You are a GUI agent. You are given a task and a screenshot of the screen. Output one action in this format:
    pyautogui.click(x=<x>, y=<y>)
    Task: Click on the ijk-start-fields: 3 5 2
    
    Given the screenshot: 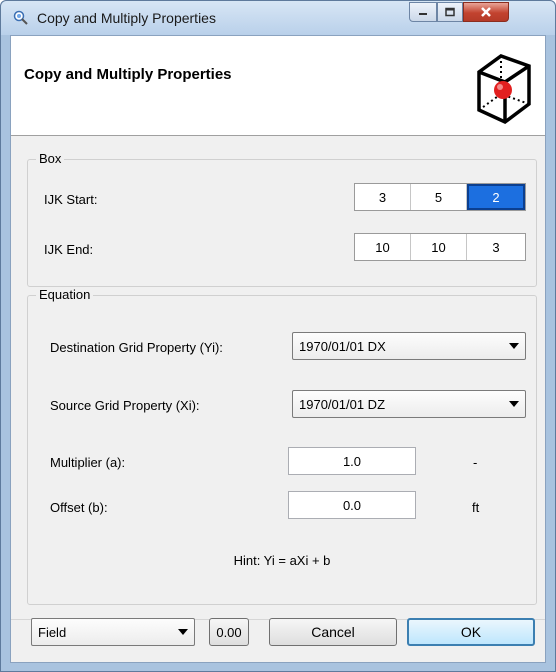 What is the action you would take?
    pyautogui.click(x=440, y=197)
    